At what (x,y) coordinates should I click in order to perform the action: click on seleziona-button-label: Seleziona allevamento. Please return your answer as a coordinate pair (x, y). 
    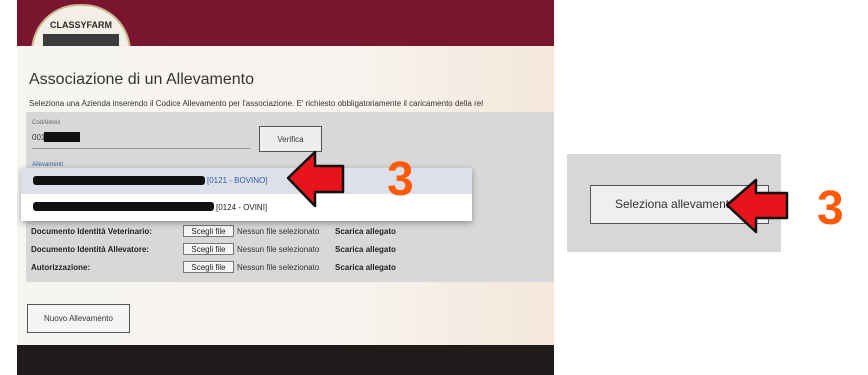
    Looking at the image, I should click on (675, 204).